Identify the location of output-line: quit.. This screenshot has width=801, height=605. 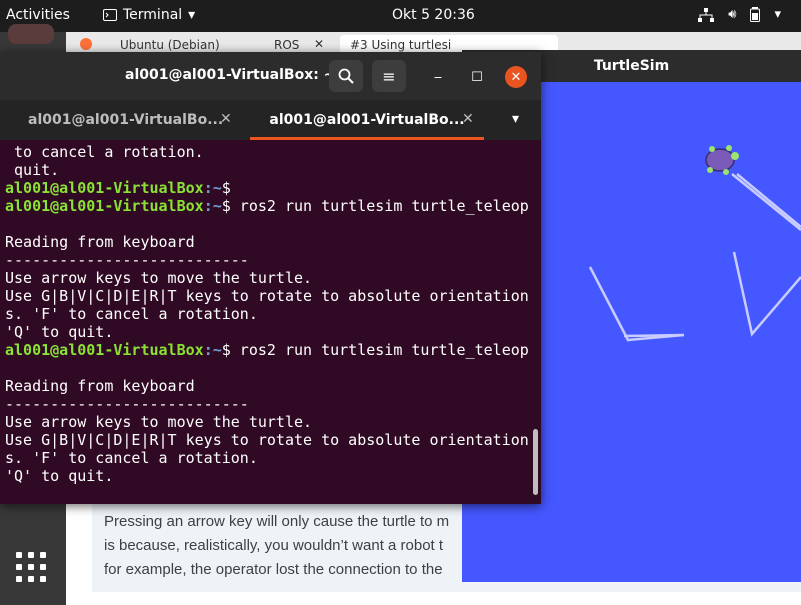
(32, 170).